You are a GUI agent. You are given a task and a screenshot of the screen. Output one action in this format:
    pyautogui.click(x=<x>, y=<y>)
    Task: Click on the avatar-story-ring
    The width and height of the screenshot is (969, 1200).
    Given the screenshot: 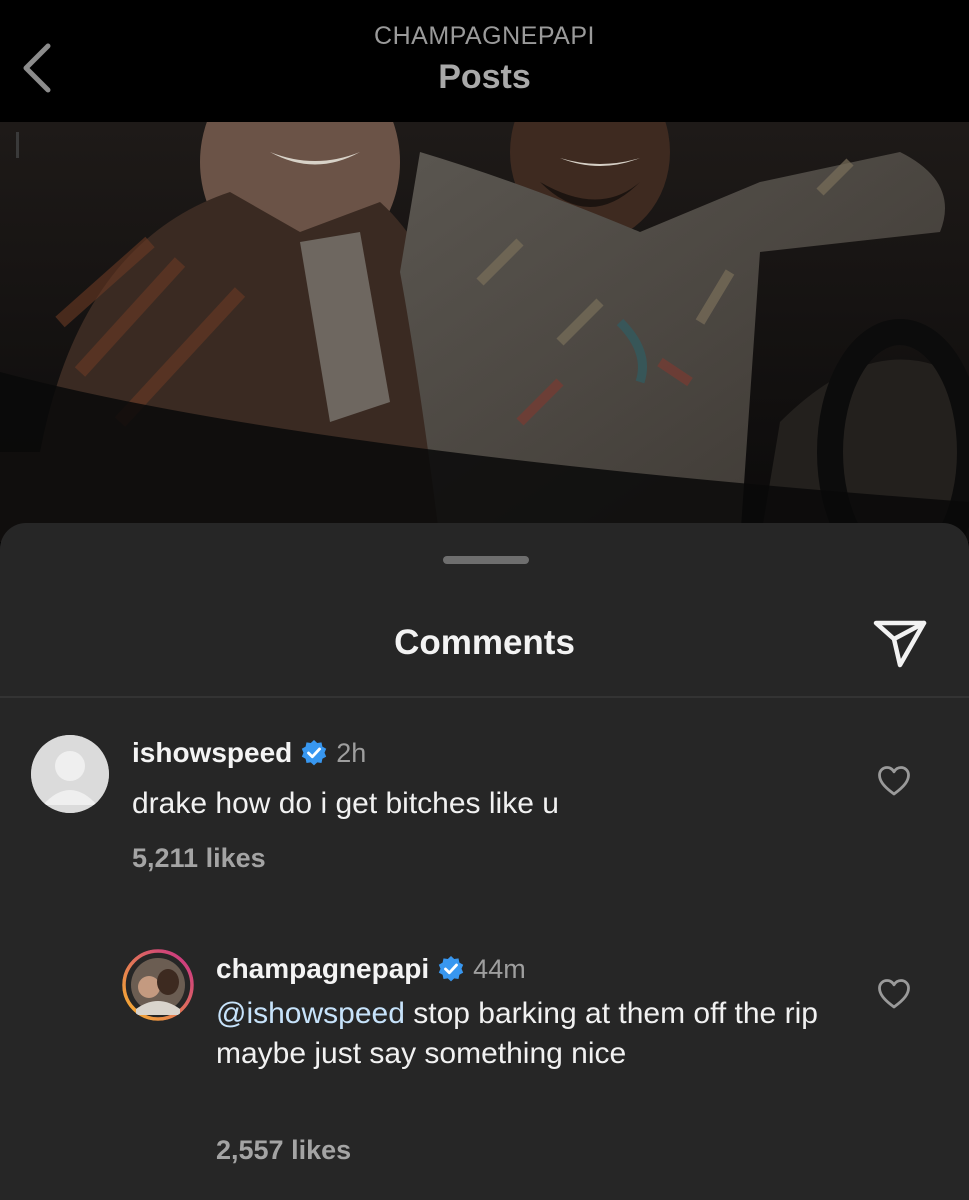 What is the action you would take?
    pyautogui.click(x=158, y=985)
    